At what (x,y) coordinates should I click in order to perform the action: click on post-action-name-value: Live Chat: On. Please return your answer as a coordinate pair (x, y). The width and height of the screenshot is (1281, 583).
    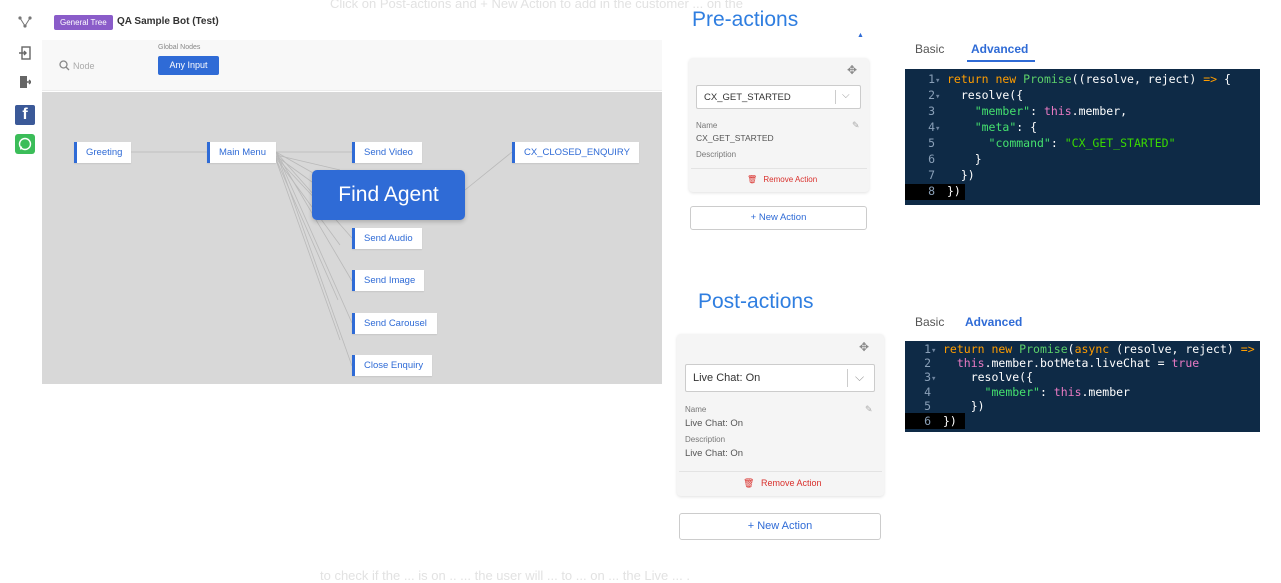
    Looking at the image, I should click on (714, 423).